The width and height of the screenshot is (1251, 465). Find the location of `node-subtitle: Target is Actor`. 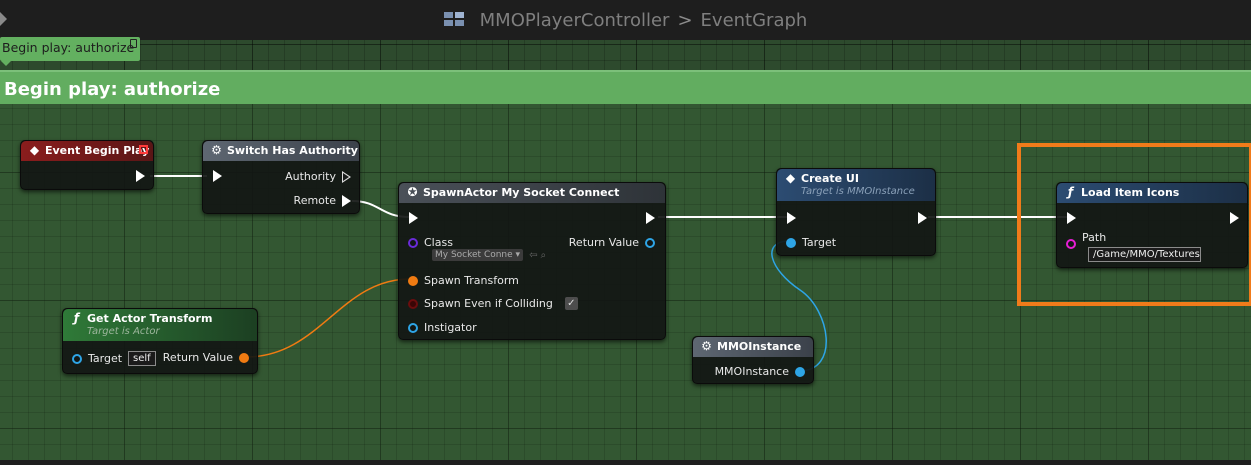

node-subtitle: Target is Actor is located at coordinates (123, 331).